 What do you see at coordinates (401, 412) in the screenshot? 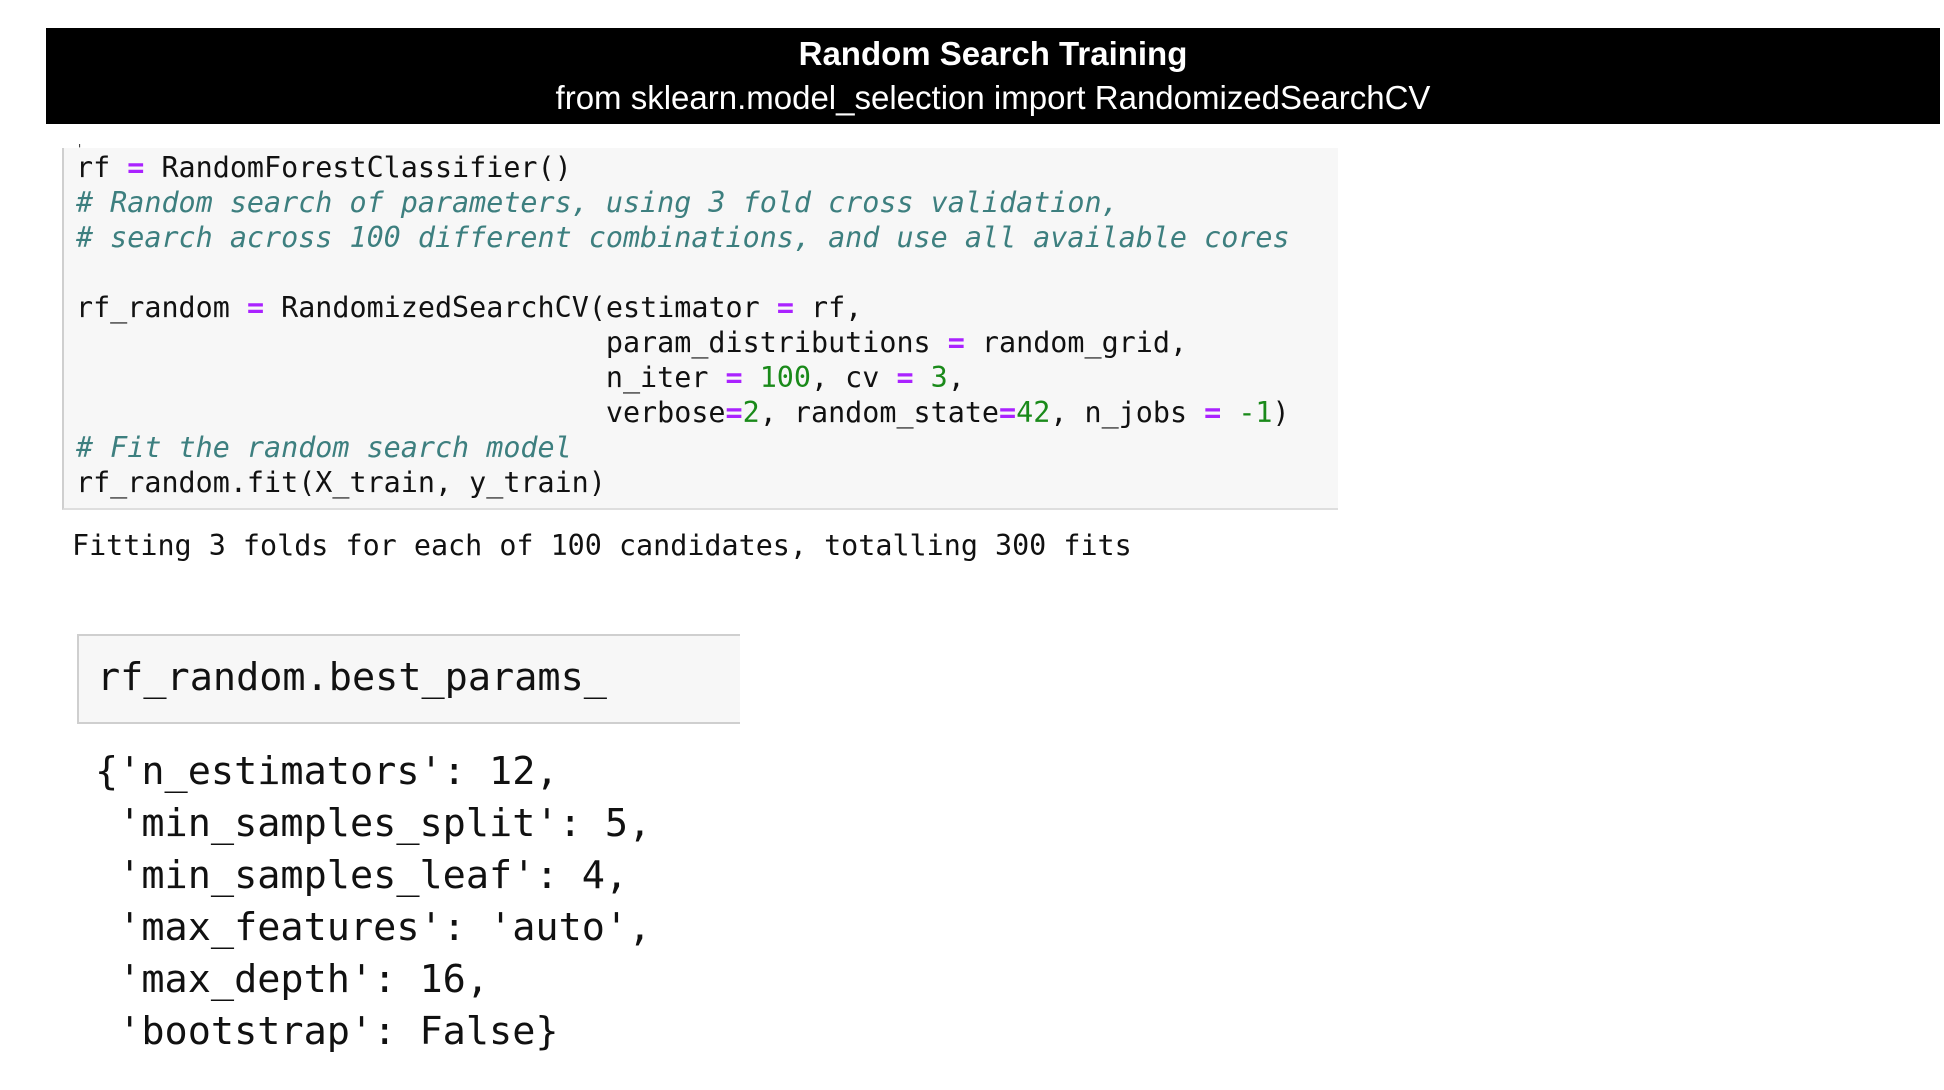
I see `code-token: verbose` at bounding box center [401, 412].